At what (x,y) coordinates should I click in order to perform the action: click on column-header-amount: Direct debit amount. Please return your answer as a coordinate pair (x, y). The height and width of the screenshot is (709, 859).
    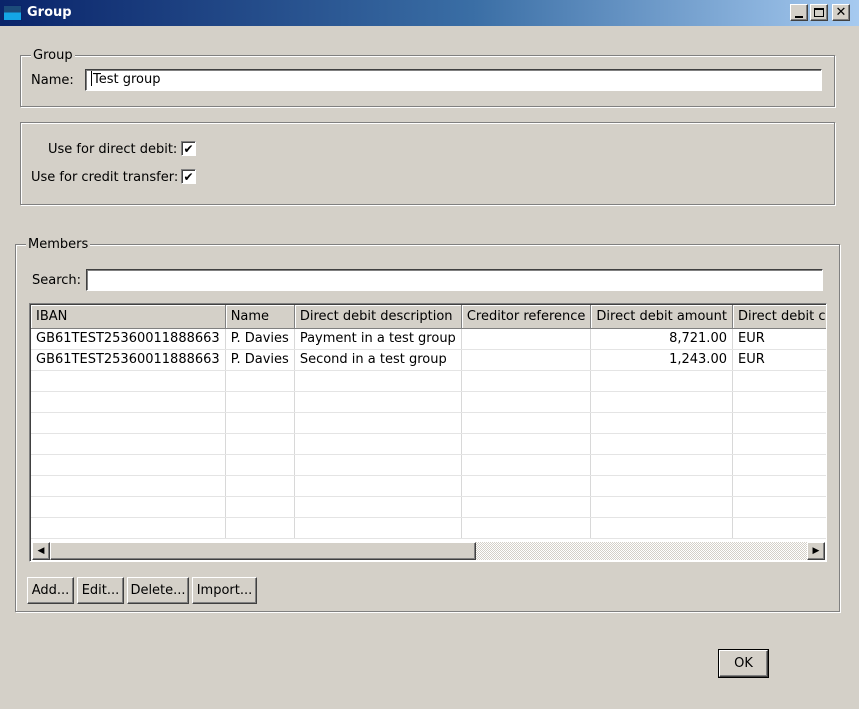
    Looking at the image, I should click on (661, 317).